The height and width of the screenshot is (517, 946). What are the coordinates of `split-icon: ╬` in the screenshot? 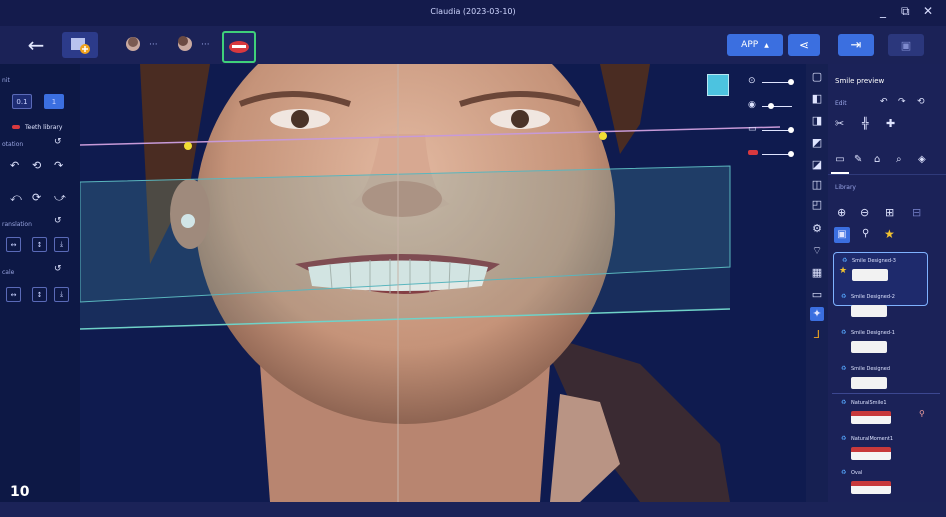 It's located at (865, 123).